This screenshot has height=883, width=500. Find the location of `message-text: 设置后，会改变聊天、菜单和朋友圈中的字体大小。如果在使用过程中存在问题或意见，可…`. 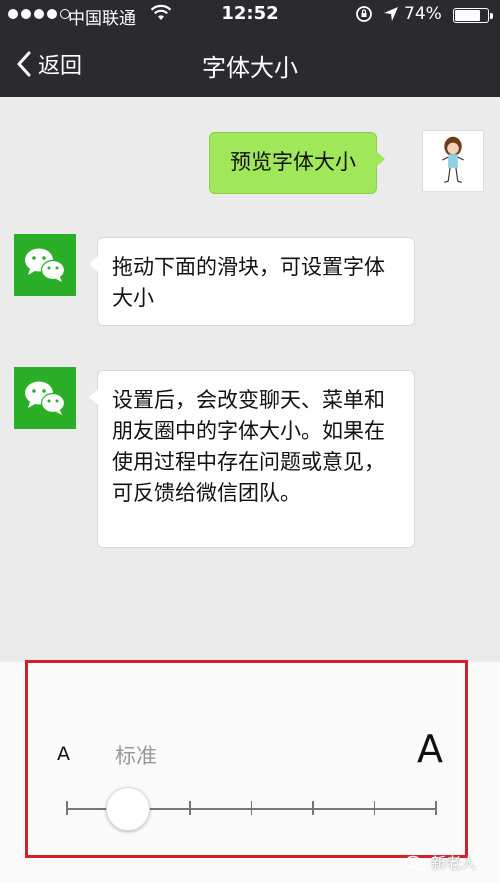

message-text: 设置后，会改变聊天、菜单和朋友圈中的字体大小。如果在使用过程中存在问题或意见，可… is located at coordinates (248, 446).